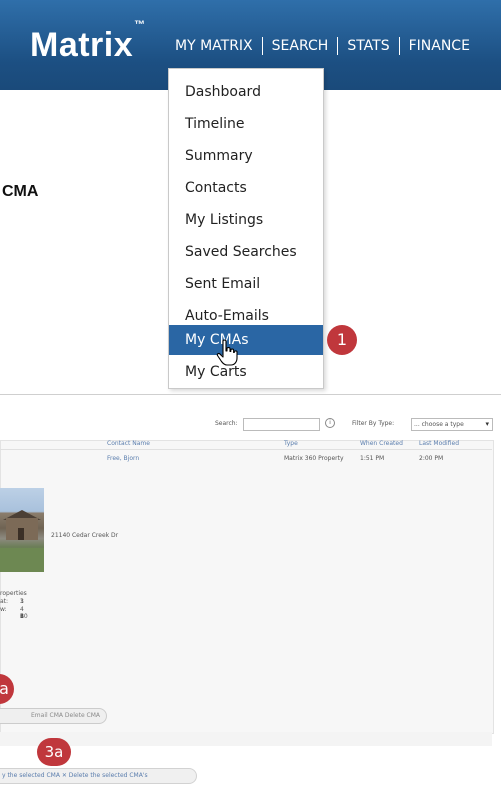  What do you see at coordinates (281, 424) in the screenshot?
I see `search-input` at bounding box center [281, 424].